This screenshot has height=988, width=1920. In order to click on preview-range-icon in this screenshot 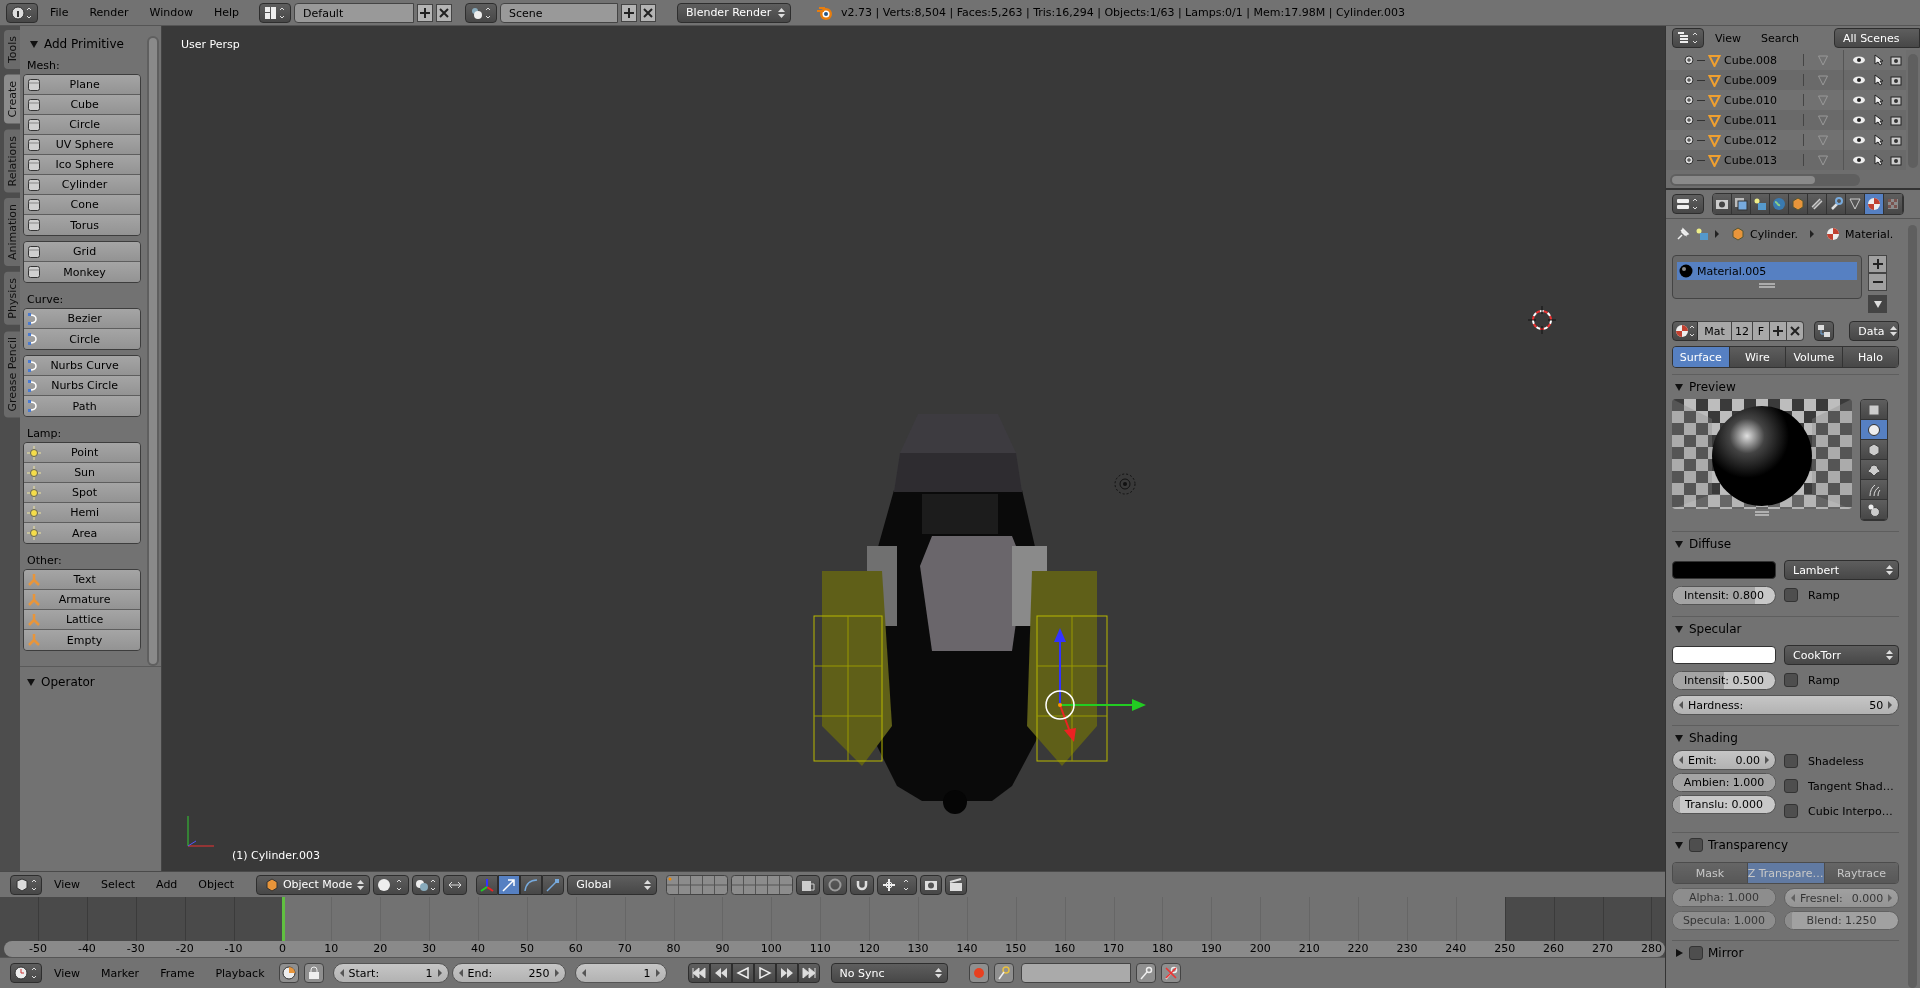, I will do `click(288, 973)`.